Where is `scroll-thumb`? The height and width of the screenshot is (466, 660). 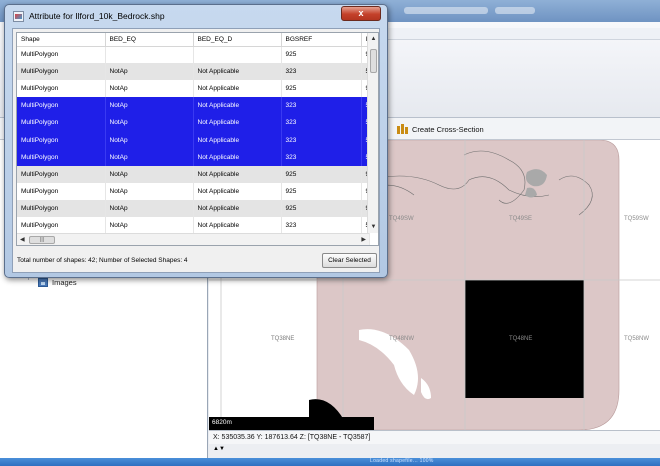
scroll-thumb is located at coordinates (373, 61).